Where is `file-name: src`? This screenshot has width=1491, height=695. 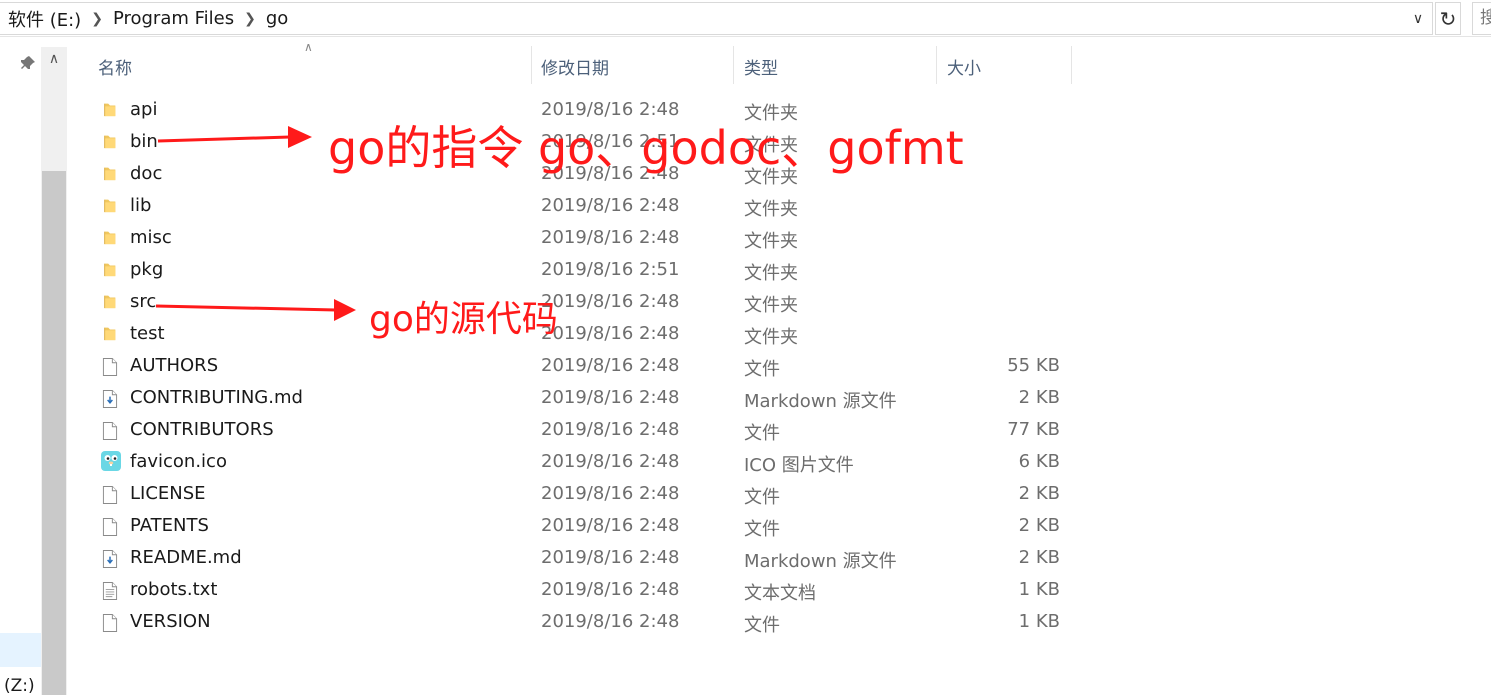
file-name: src is located at coordinates (143, 301).